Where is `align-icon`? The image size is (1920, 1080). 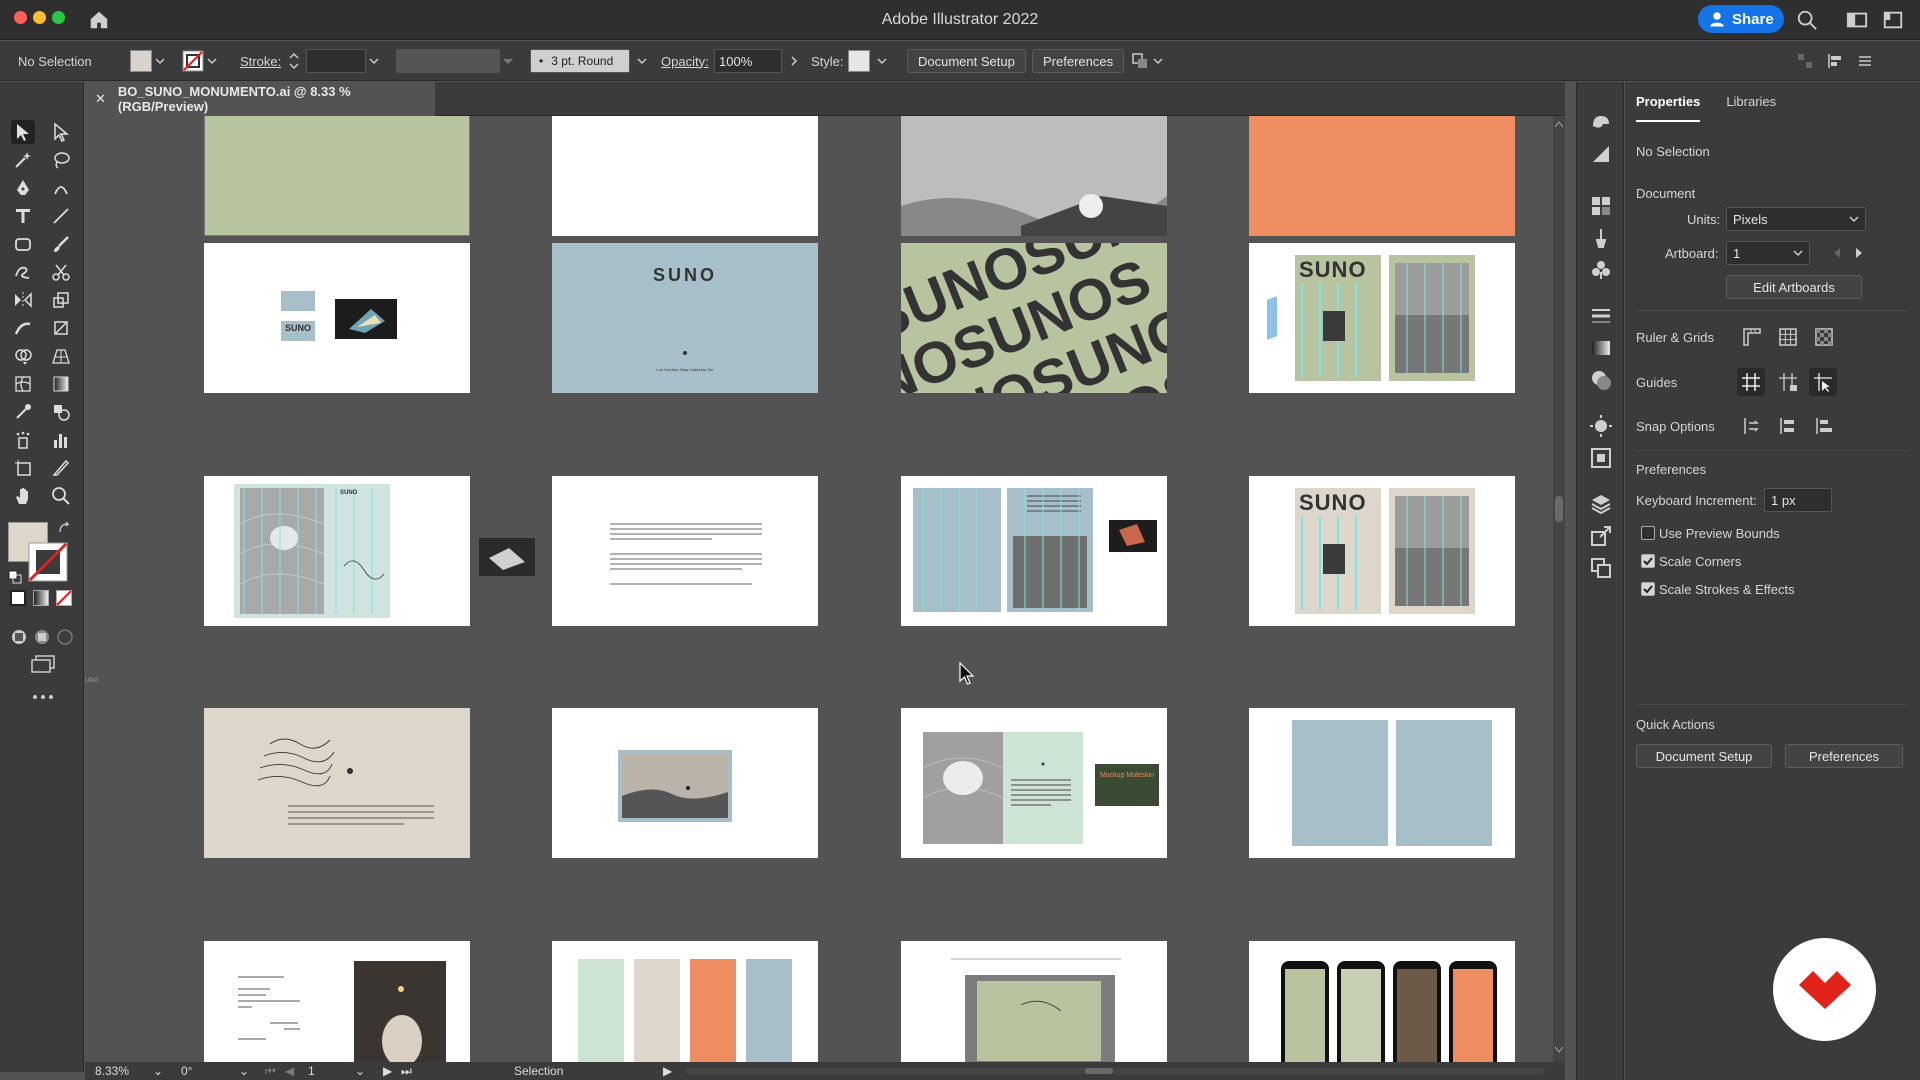
align-icon is located at coordinates (1805, 61).